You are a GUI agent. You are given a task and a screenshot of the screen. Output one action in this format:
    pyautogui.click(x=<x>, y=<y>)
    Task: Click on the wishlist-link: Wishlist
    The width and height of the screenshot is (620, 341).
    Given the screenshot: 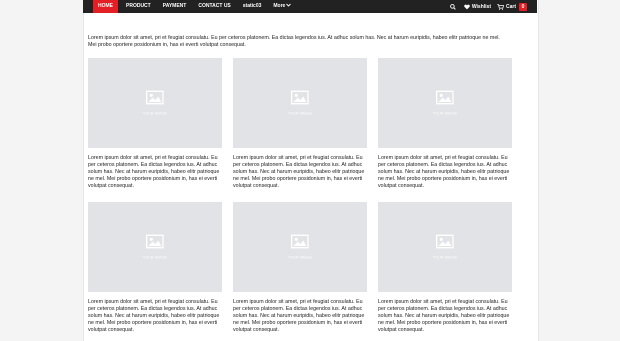 What is the action you would take?
    pyautogui.click(x=477, y=7)
    